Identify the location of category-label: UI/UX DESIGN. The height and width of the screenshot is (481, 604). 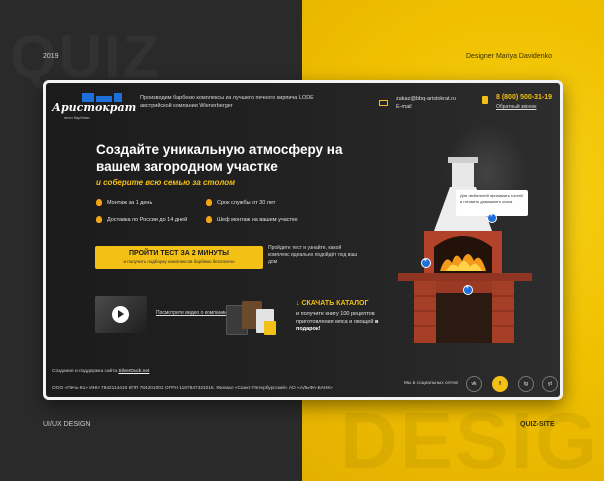
(67, 424).